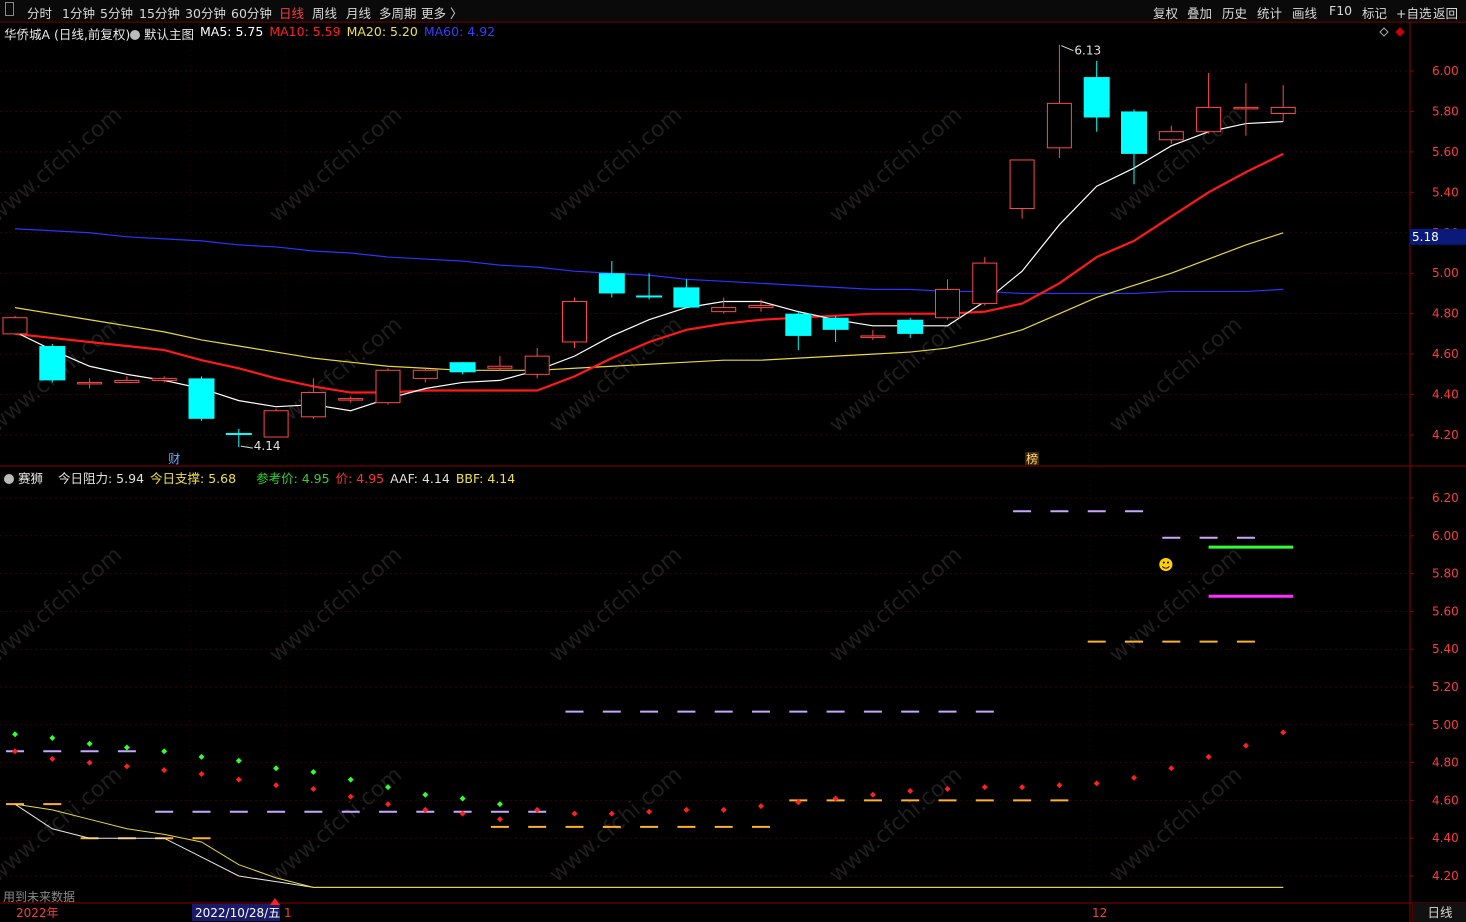 This screenshot has width=1466, height=922. I want to click on bbf-line, so click(649, 845).